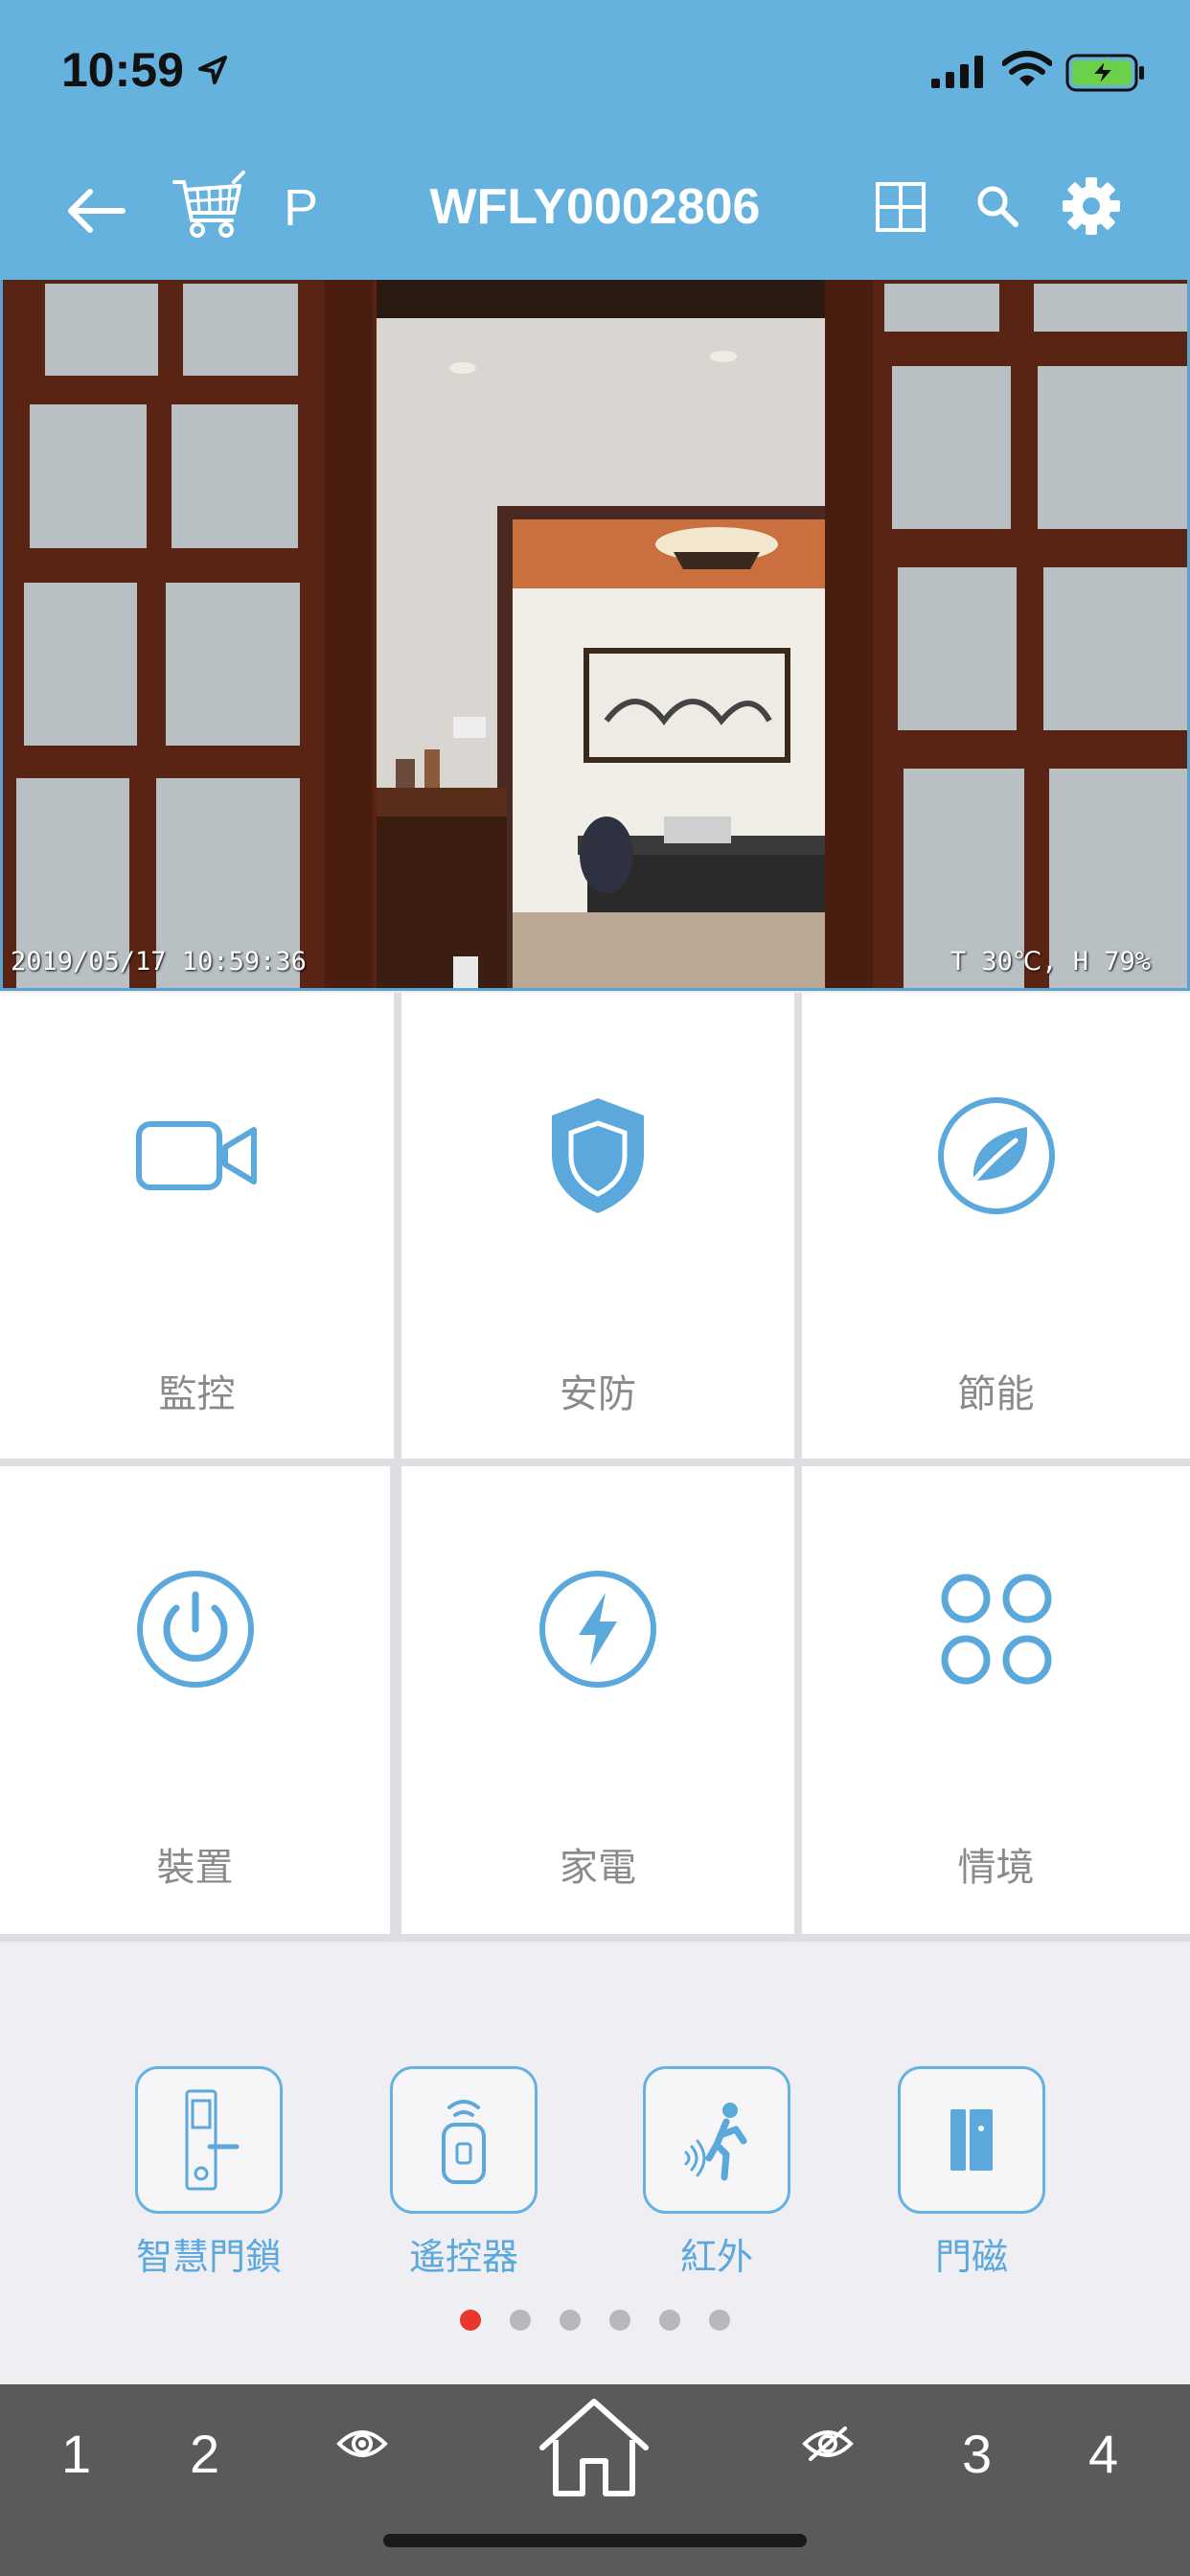 The width and height of the screenshot is (1190, 2576). Describe the element at coordinates (76, 2454) in the screenshot. I see `tab-1: 1` at that location.